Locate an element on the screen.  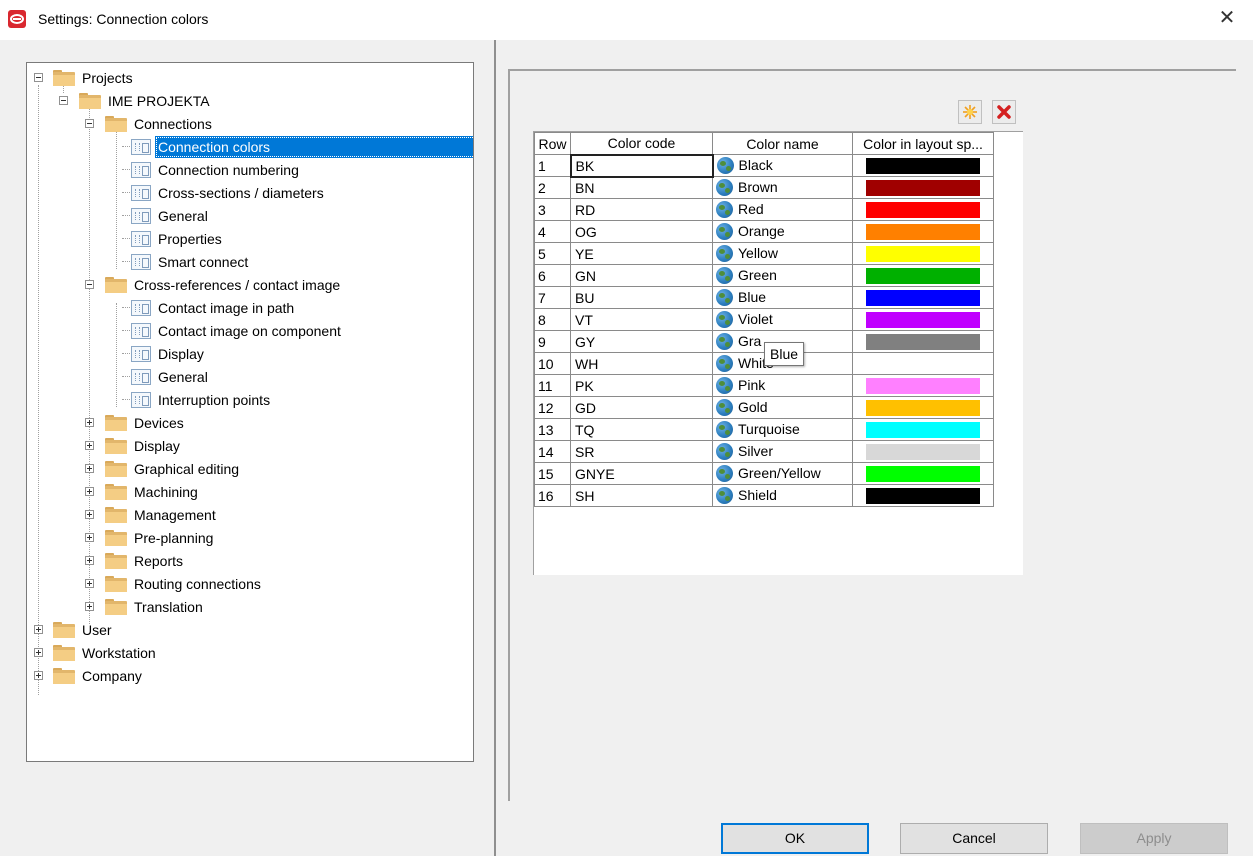
color-code-cell: GN is located at coordinates (641, 275).